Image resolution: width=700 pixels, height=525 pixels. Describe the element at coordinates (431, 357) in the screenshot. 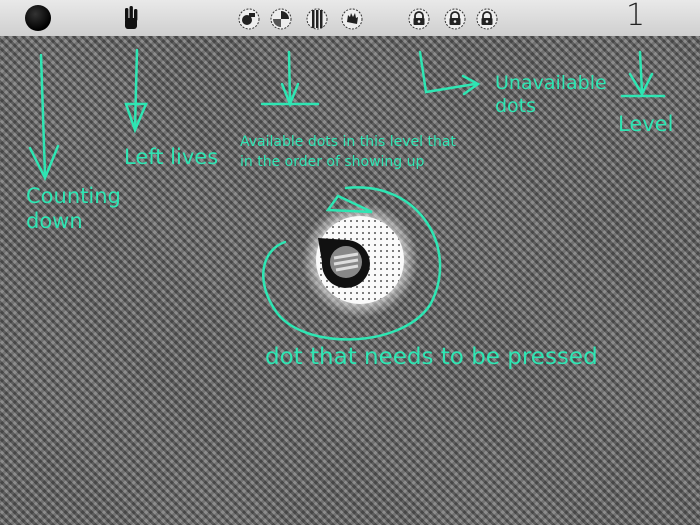

I see `target-label: dot that needs to be pressed` at that location.